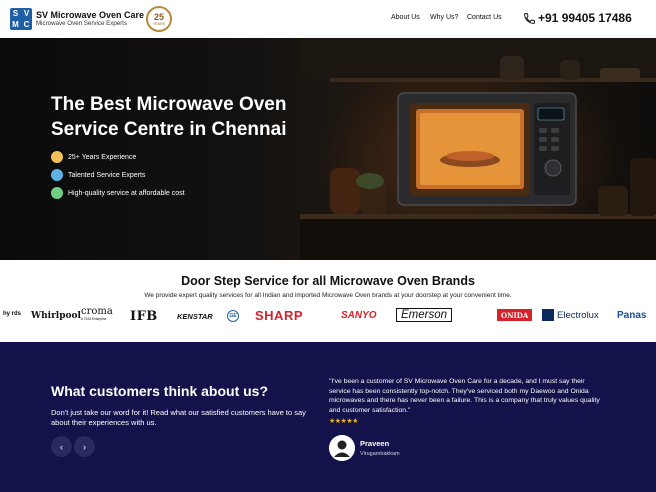 The height and width of the screenshot is (492, 656). Describe the element at coordinates (343, 421) in the screenshot. I see `star-rating: ★★★★★` at that location.